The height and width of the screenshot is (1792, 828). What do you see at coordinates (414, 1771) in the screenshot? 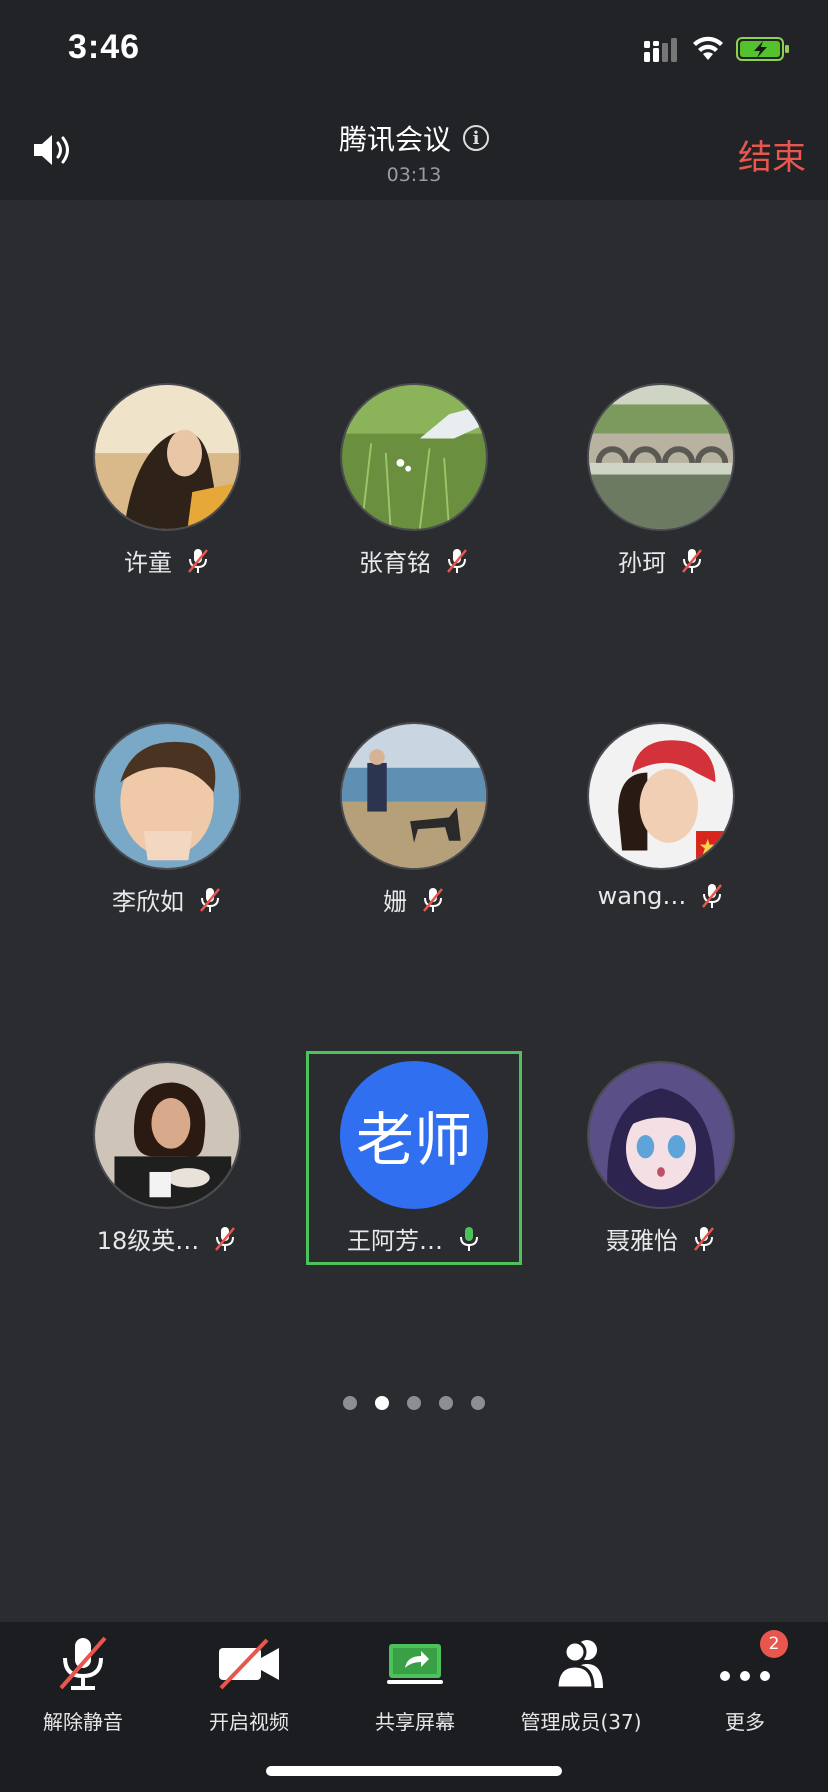
I see `home-indicator` at bounding box center [414, 1771].